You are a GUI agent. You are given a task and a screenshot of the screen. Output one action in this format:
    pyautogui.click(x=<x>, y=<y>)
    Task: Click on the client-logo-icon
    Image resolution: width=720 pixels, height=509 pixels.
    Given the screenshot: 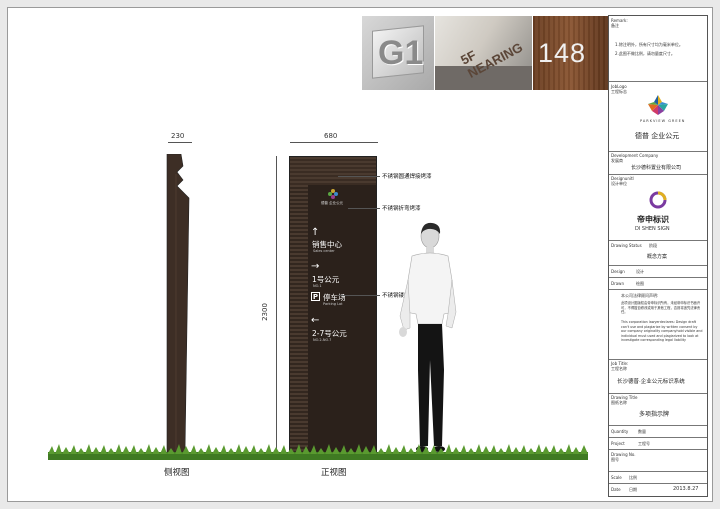 What is the action you would take?
    pyautogui.click(x=658, y=105)
    